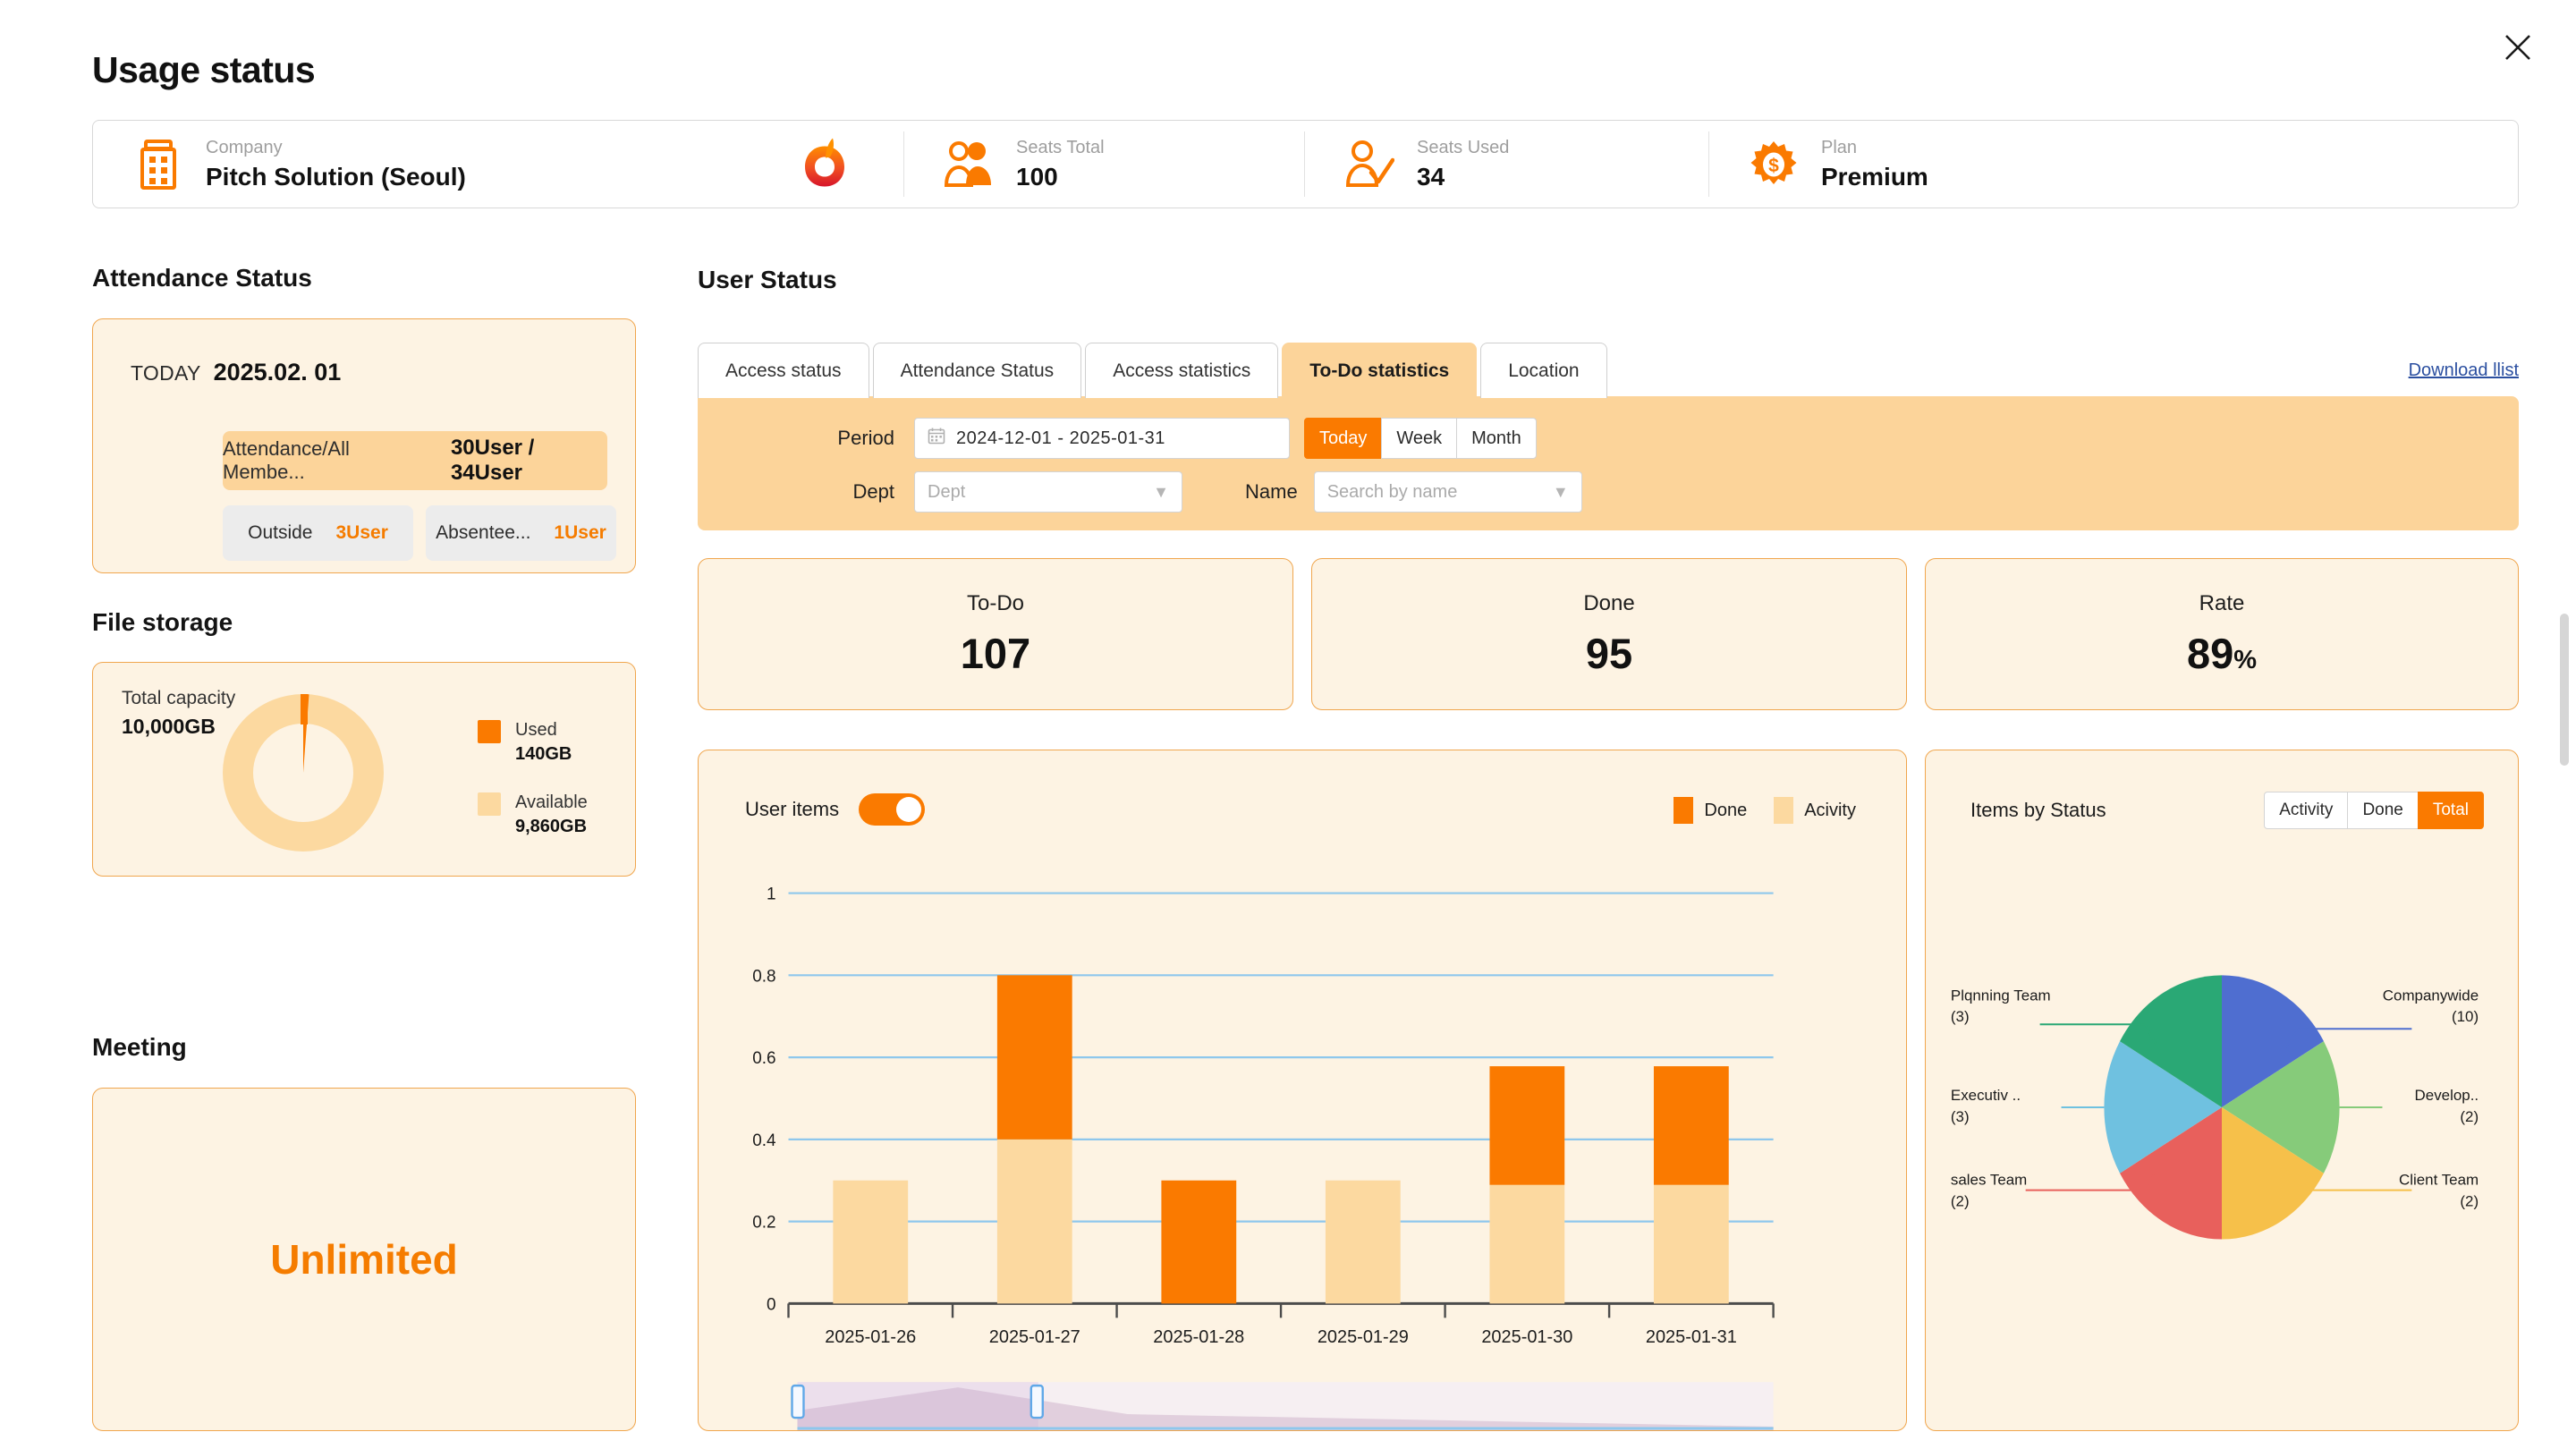 Image resolution: width=2576 pixels, height=1449 pixels. Describe the element at coordinates (162, 622) in the screenshot. I see `file-storage-heading: File storage` at that location.